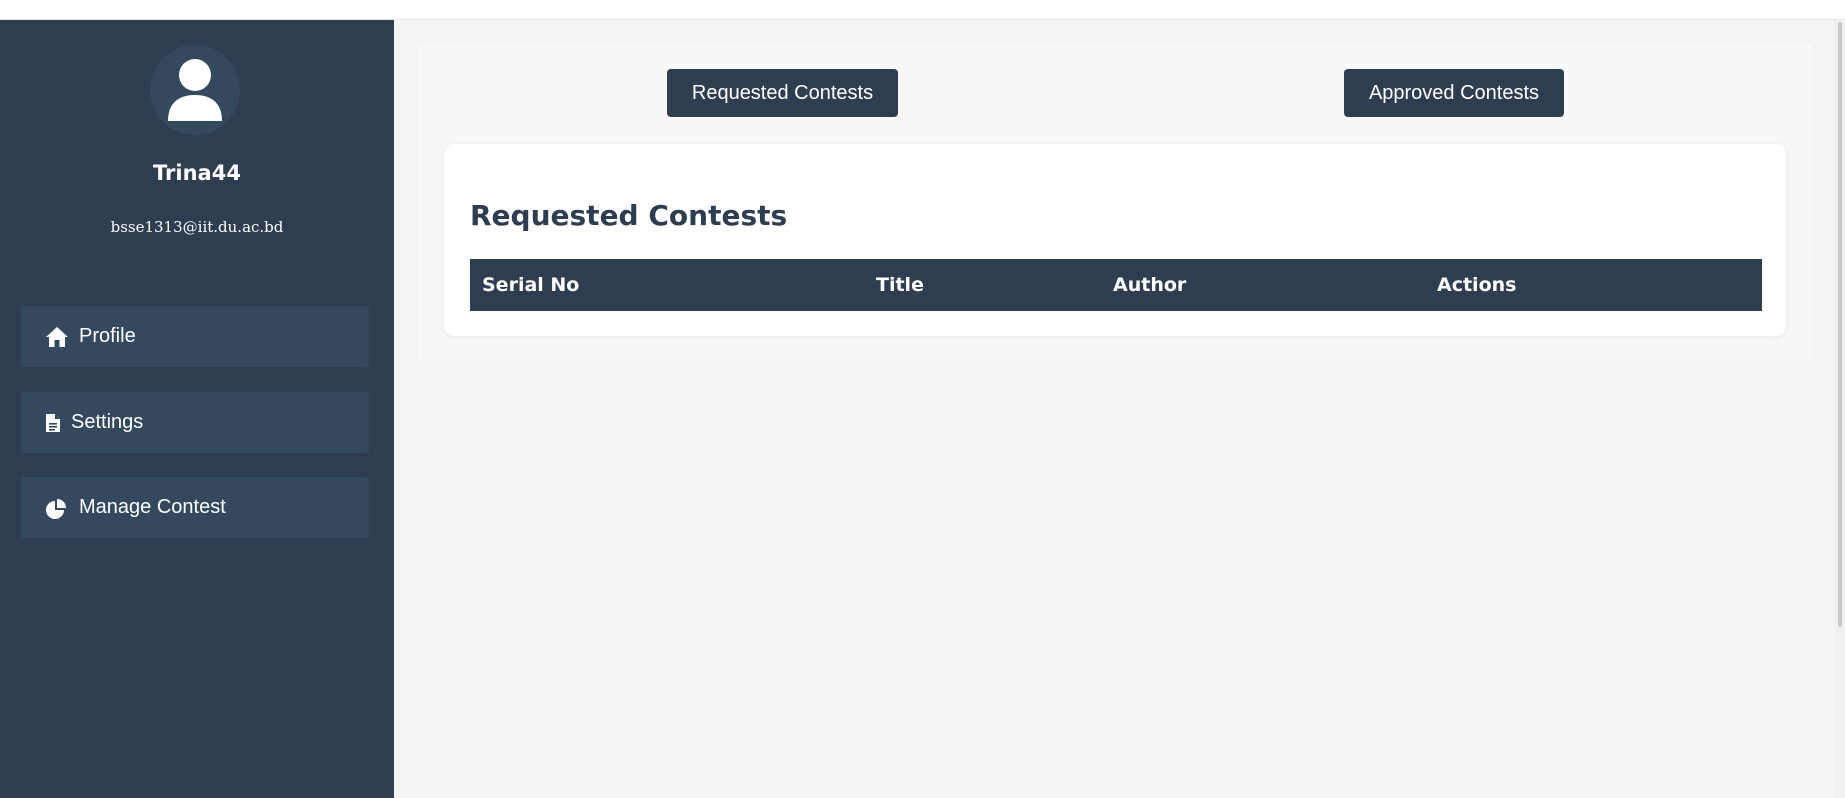 The height and width of the screenshot is (798, 1845). I want to click on sidebar-item-manage-contest: Manage Contest, so click(195, 507).